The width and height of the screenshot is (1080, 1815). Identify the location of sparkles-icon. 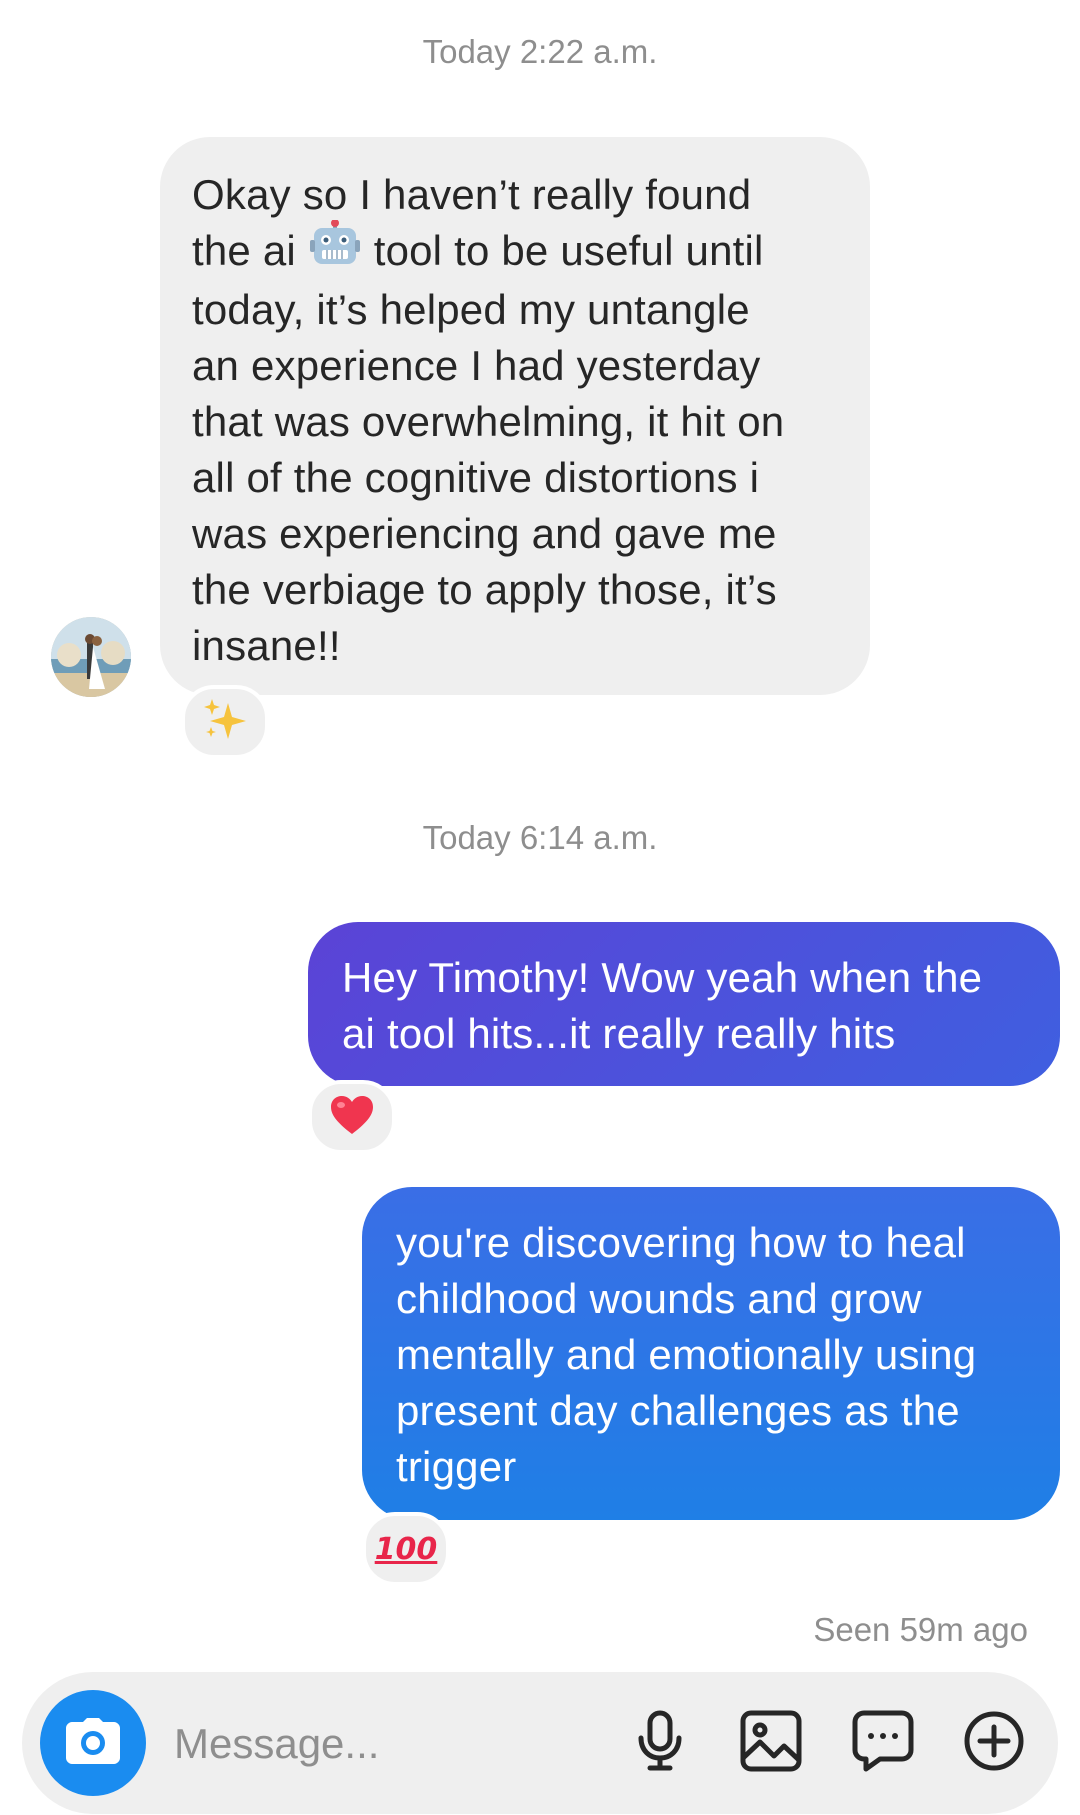
(225, 722).